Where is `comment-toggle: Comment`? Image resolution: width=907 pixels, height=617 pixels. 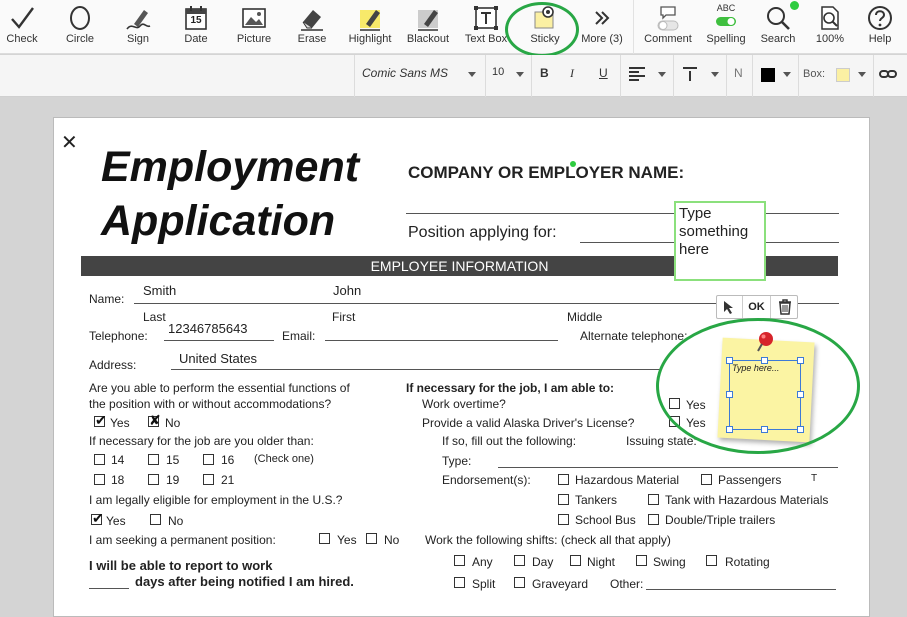 comment-toggle: Comment is located at coordinates (668, 27).